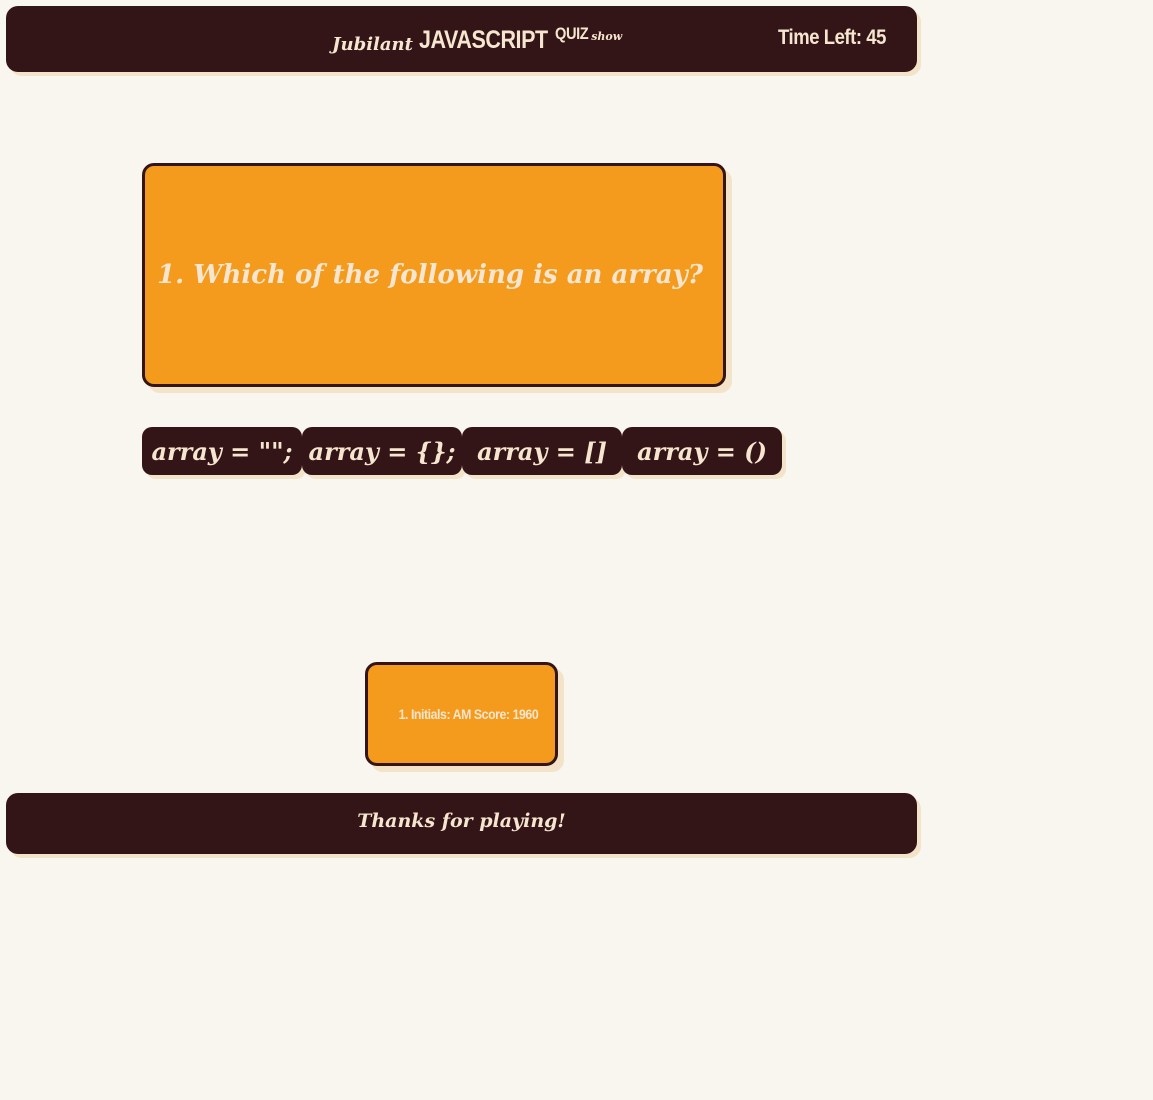 The width and height of the screenshot is (1153, 1100). Describe the element at coordinates (832, 37) in the screenshot. I see `timer: Time Left: 45` at that location.